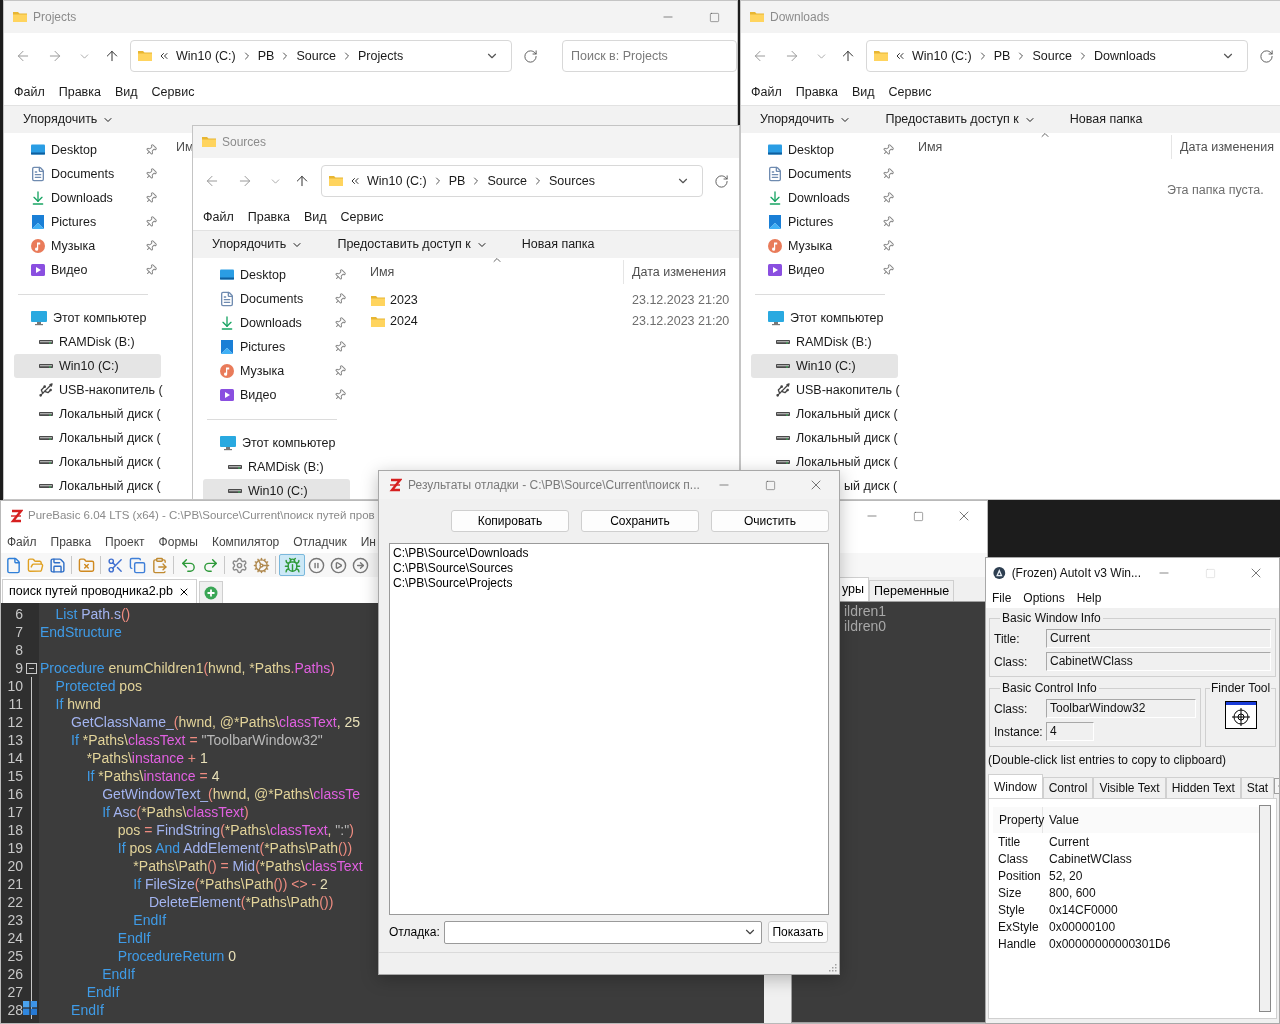  Describe the element at coordinates (1015, 786) in the screenshot. I see `tab: Window` at that location.